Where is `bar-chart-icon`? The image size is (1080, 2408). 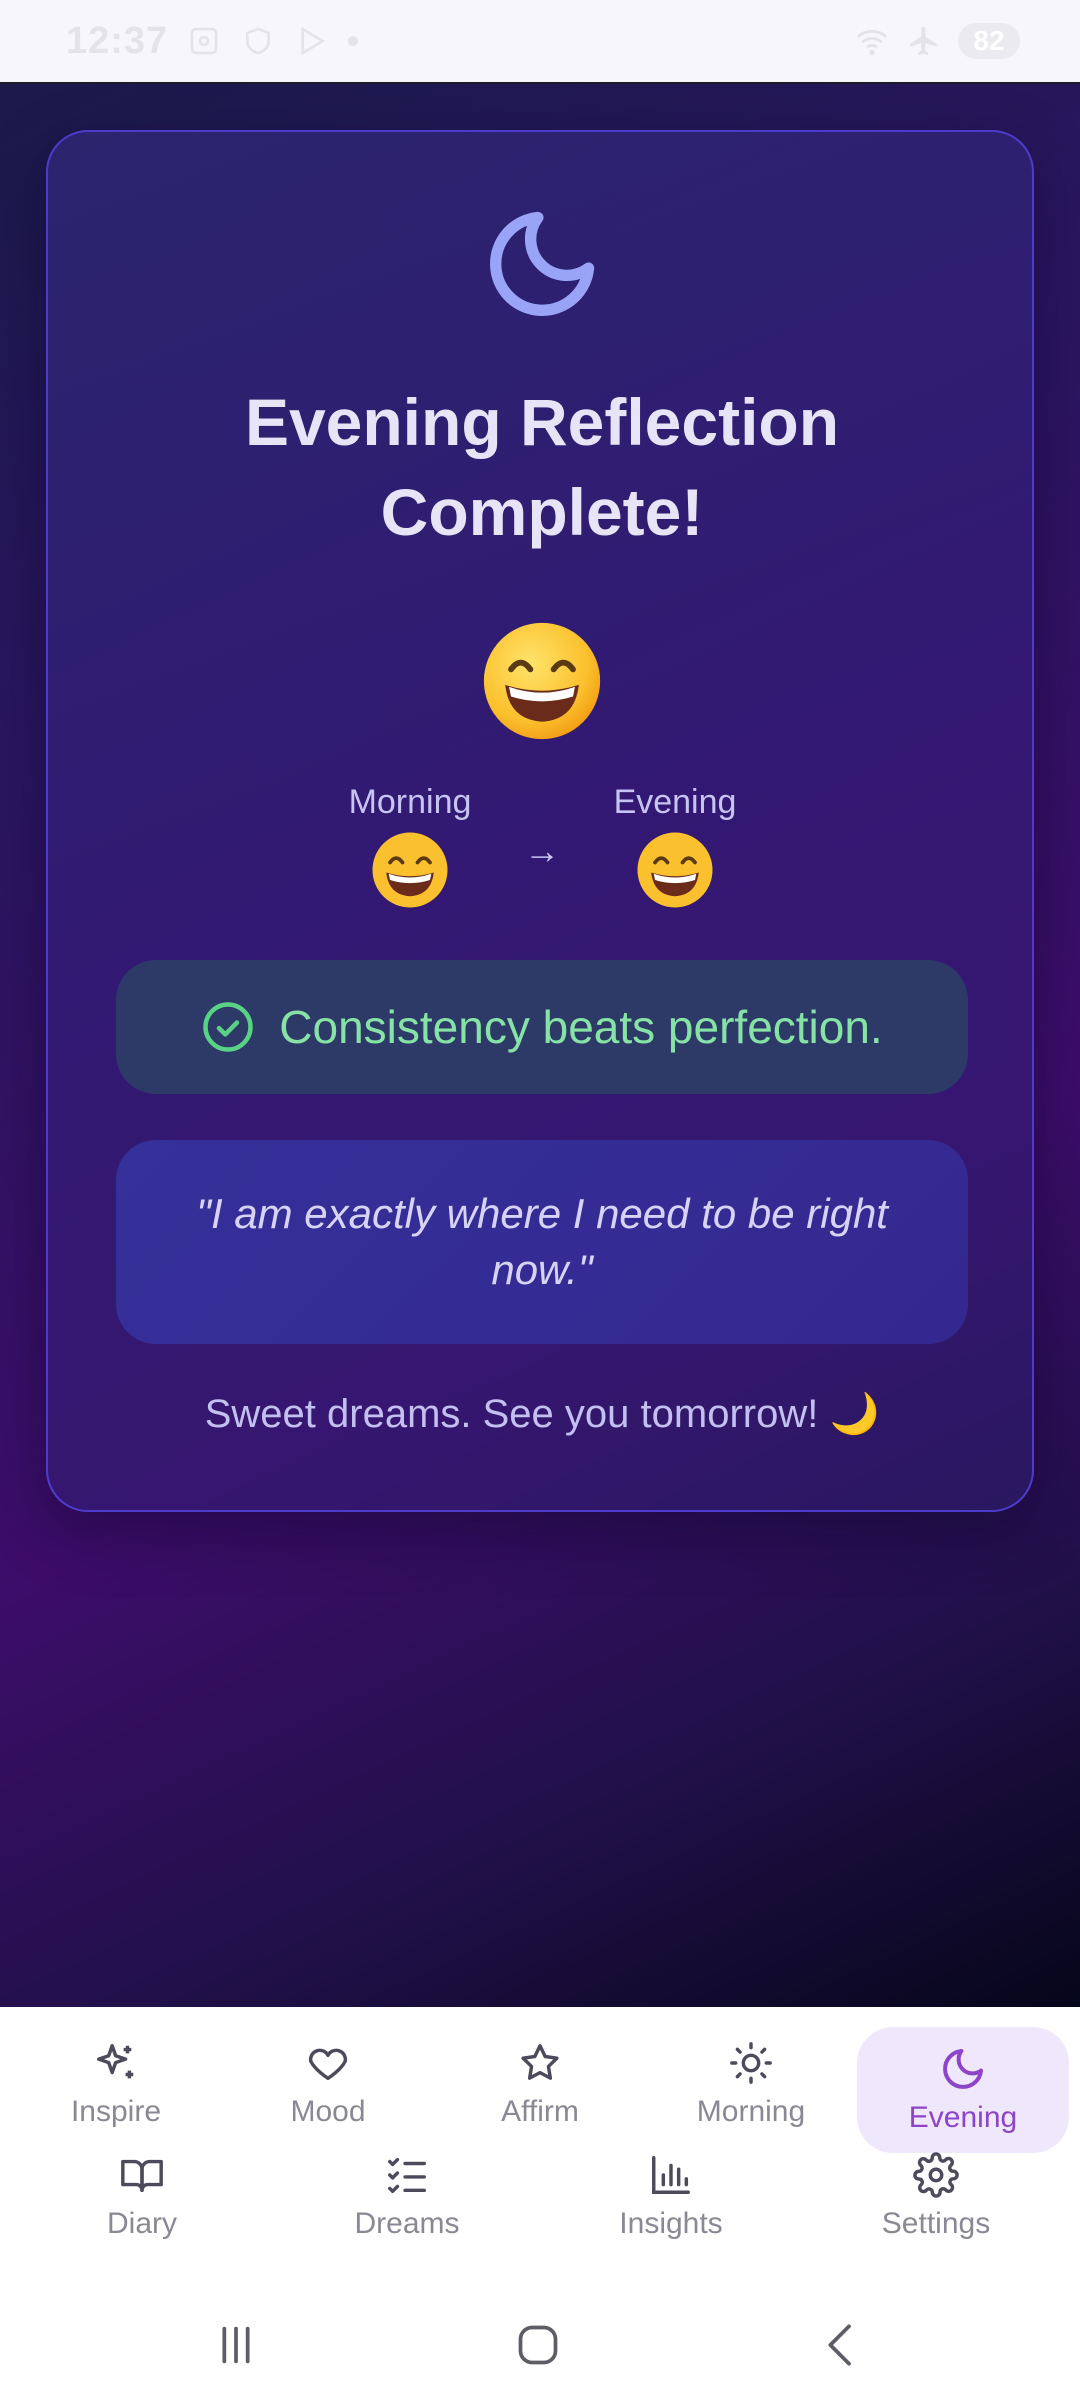
bar-chart-icon is located at coordinates (671, 2175).